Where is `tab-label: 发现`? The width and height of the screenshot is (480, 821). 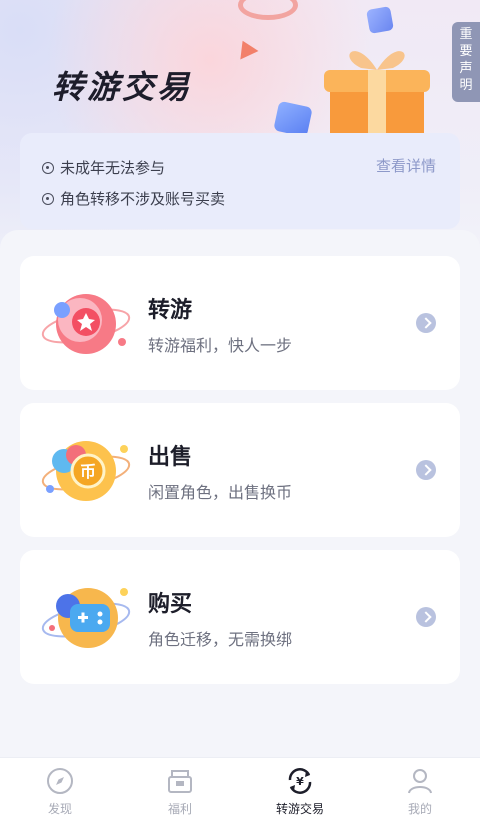
tab-label: 发现 is located at coordinates (59, 809).